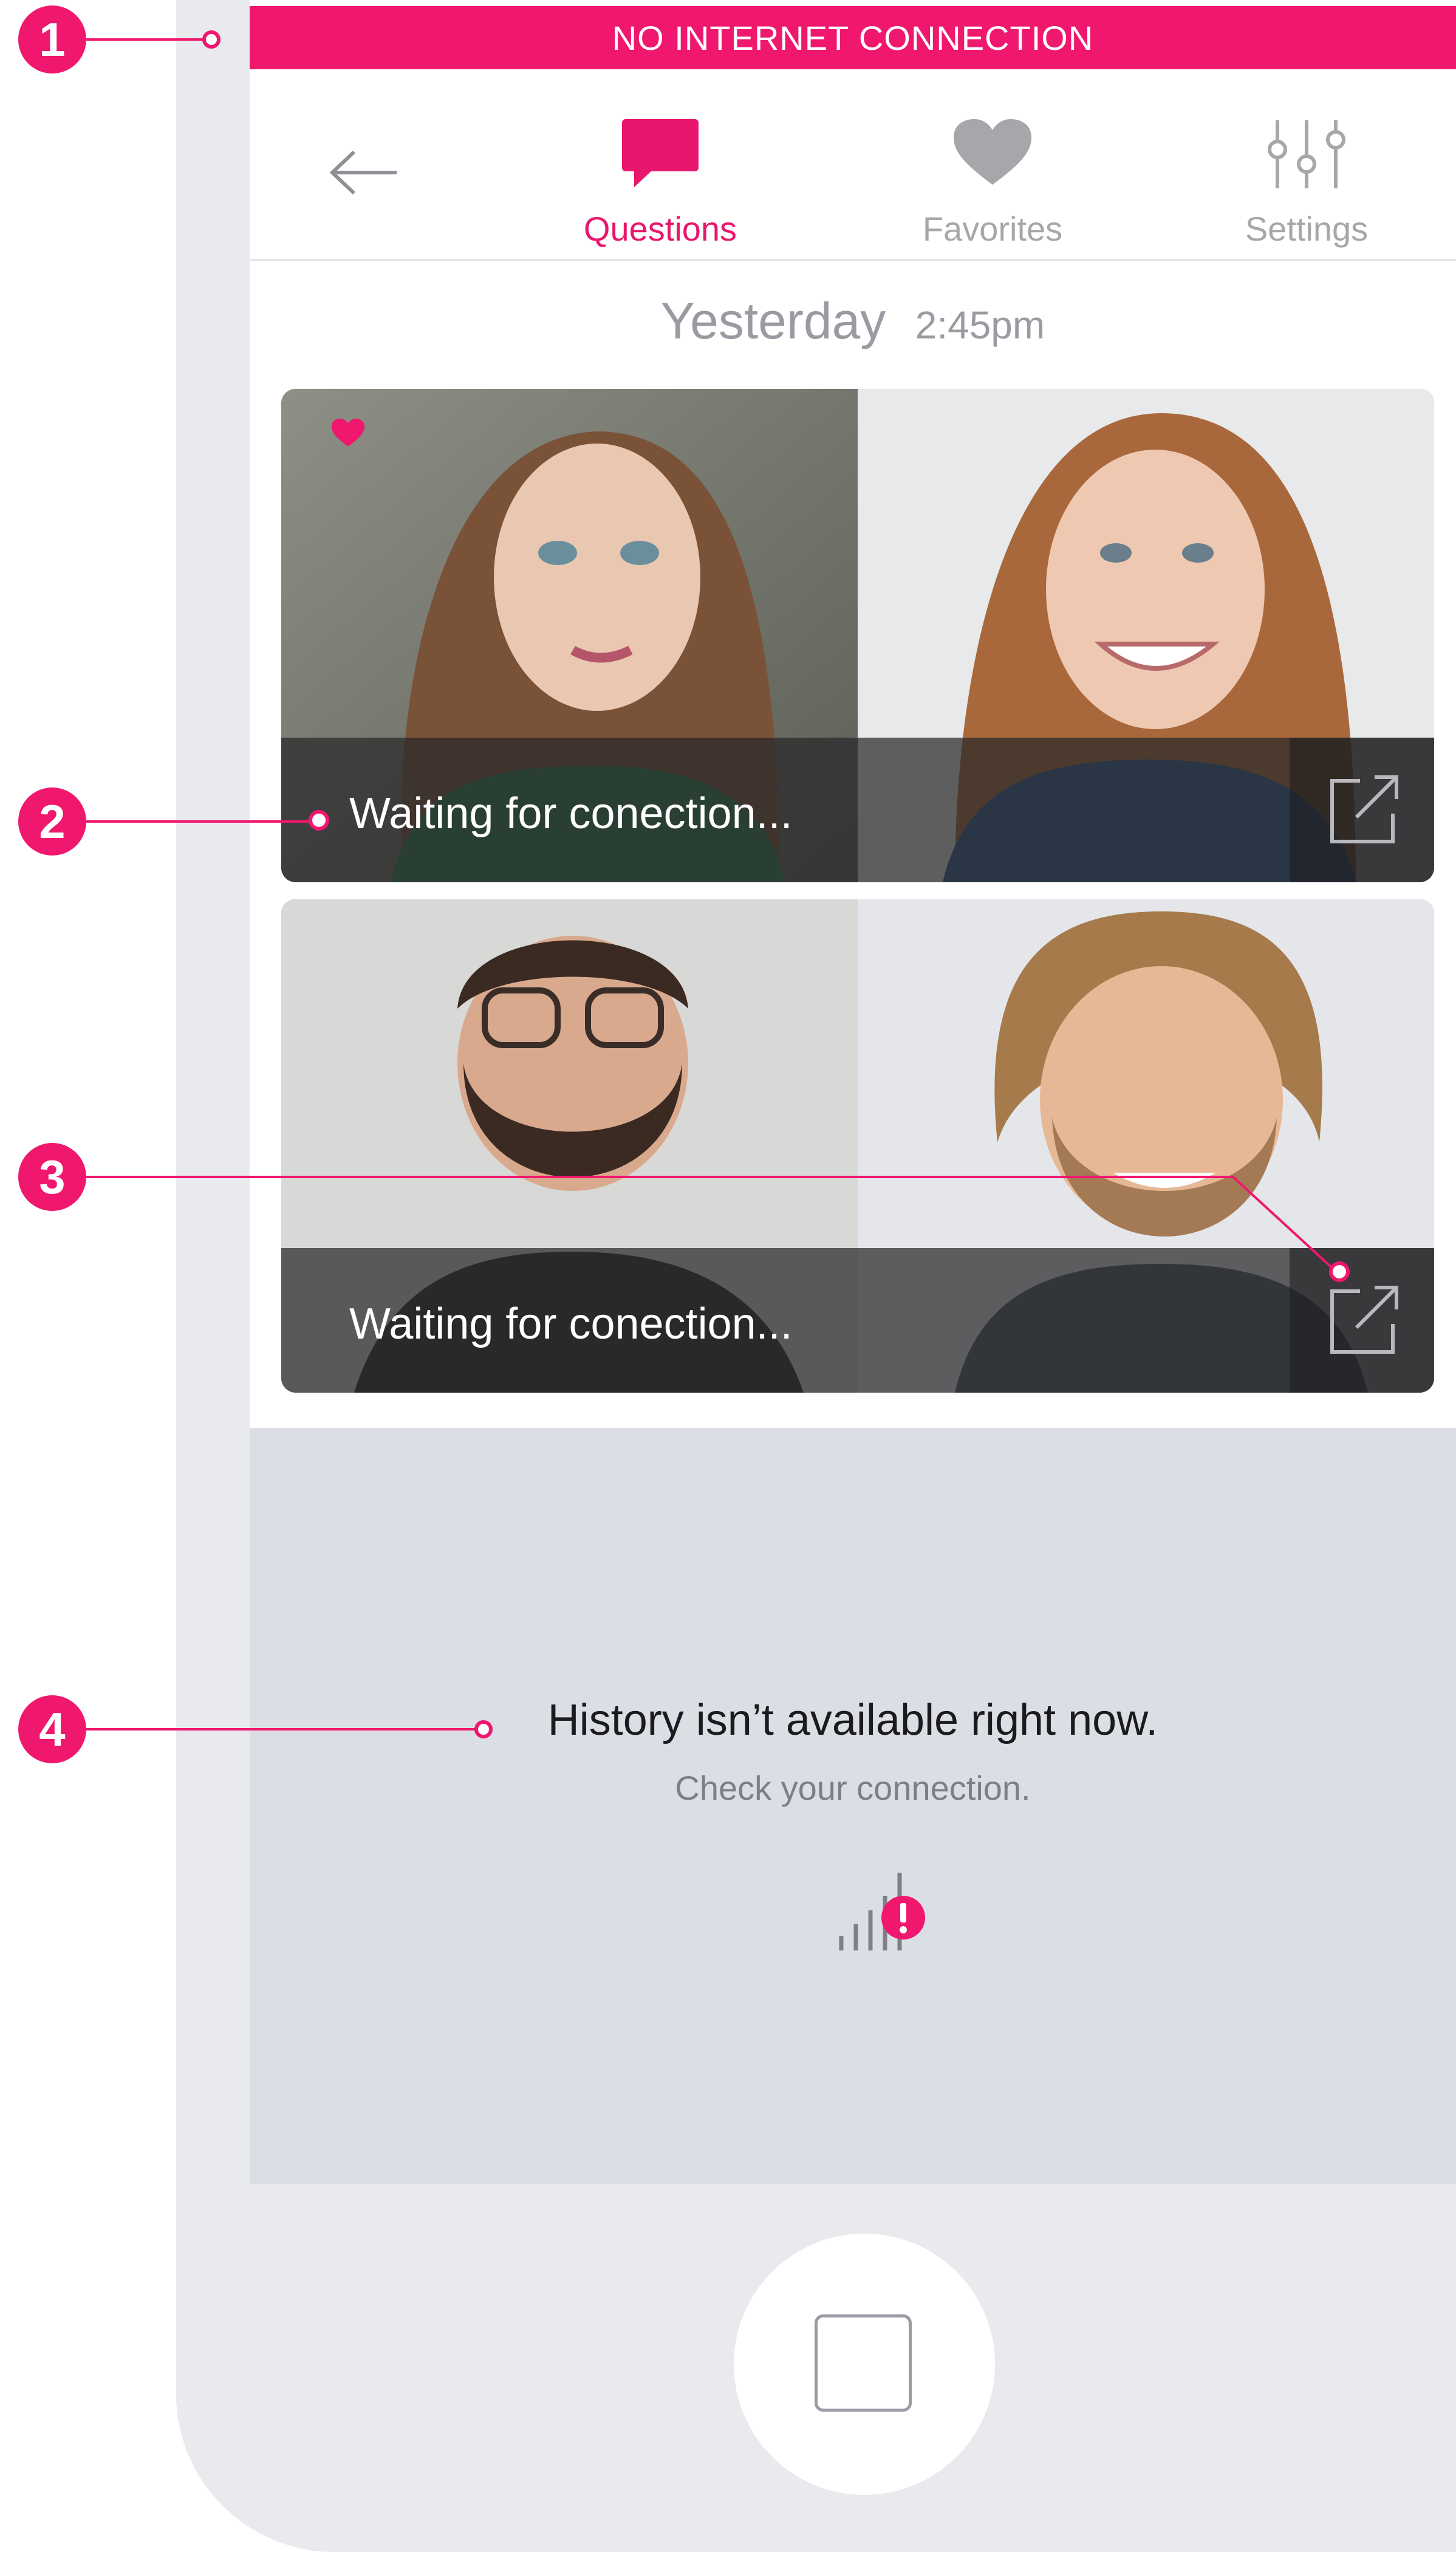  What do you see at coordinates (980, 325) in the screenshot?
I see `date-time: 2:45pm` at bounding box center [980, 325].